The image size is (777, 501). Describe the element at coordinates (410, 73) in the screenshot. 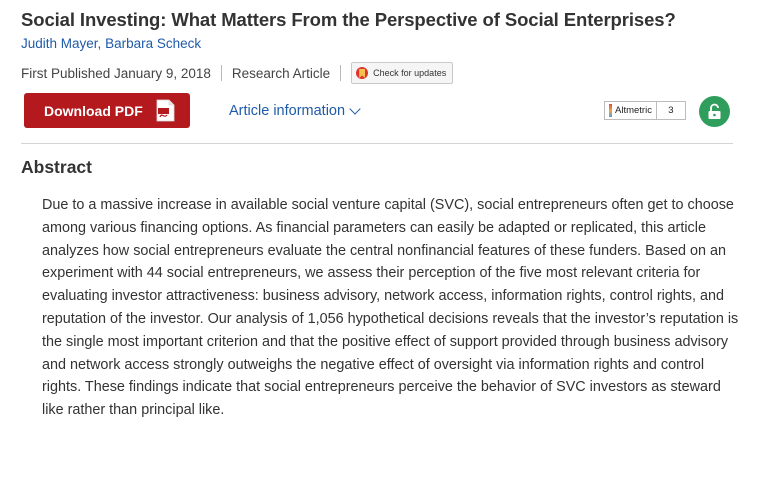

I see `check-for-updates-label: Check for updates` at that location.